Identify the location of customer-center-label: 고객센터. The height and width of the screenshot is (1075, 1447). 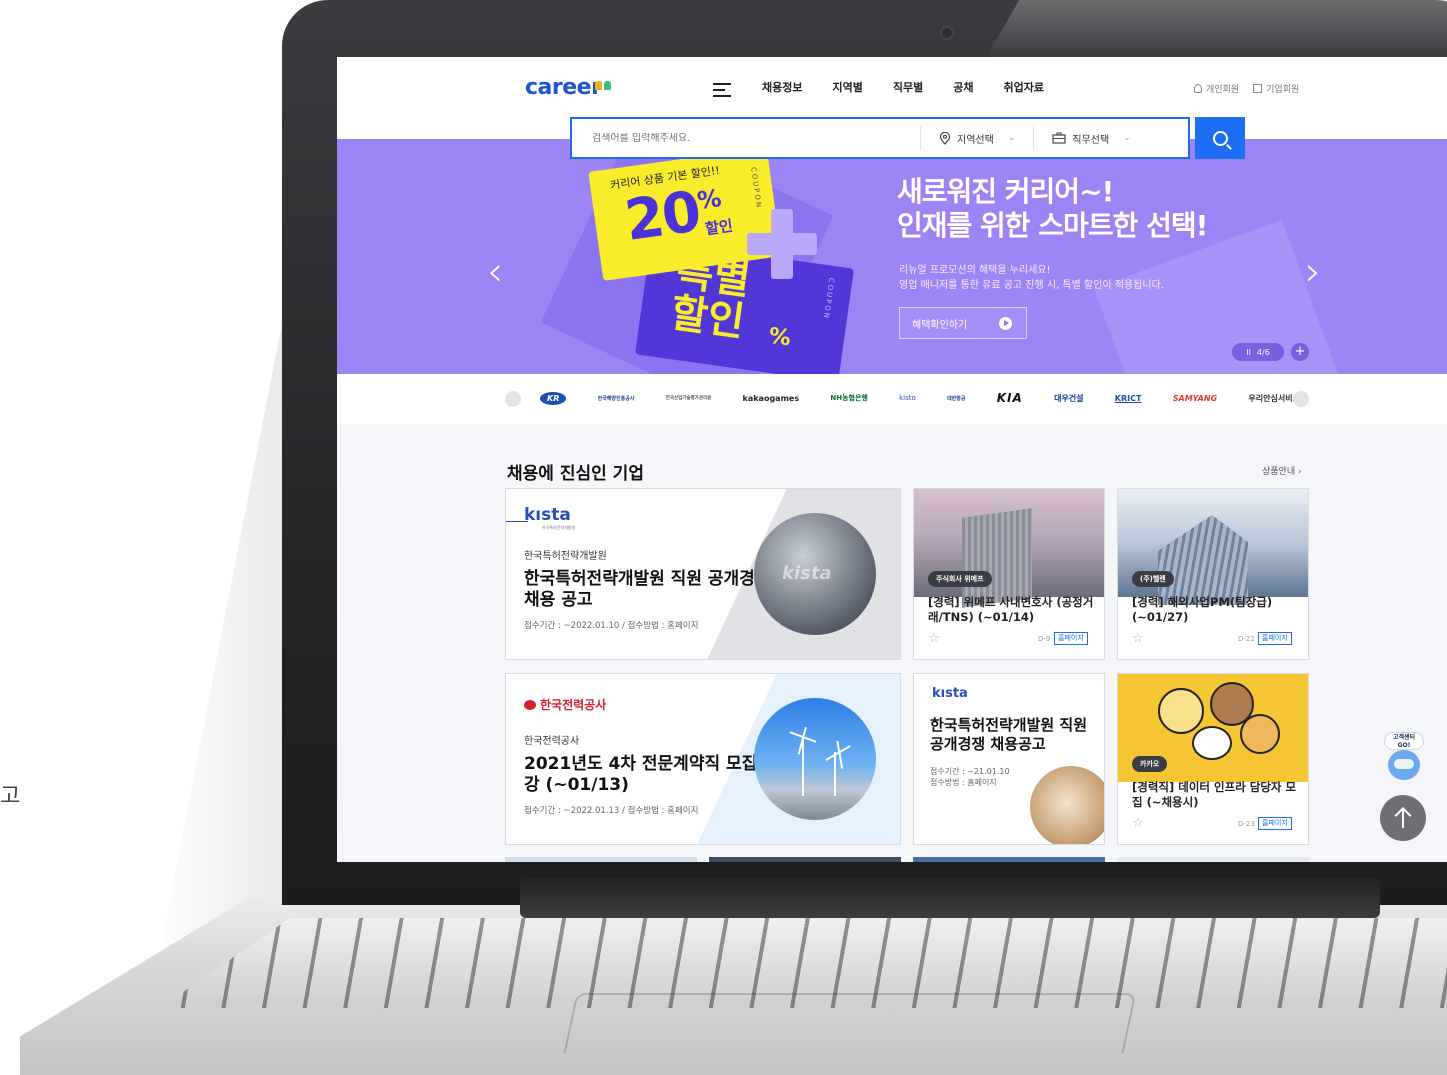
(1404, 737).